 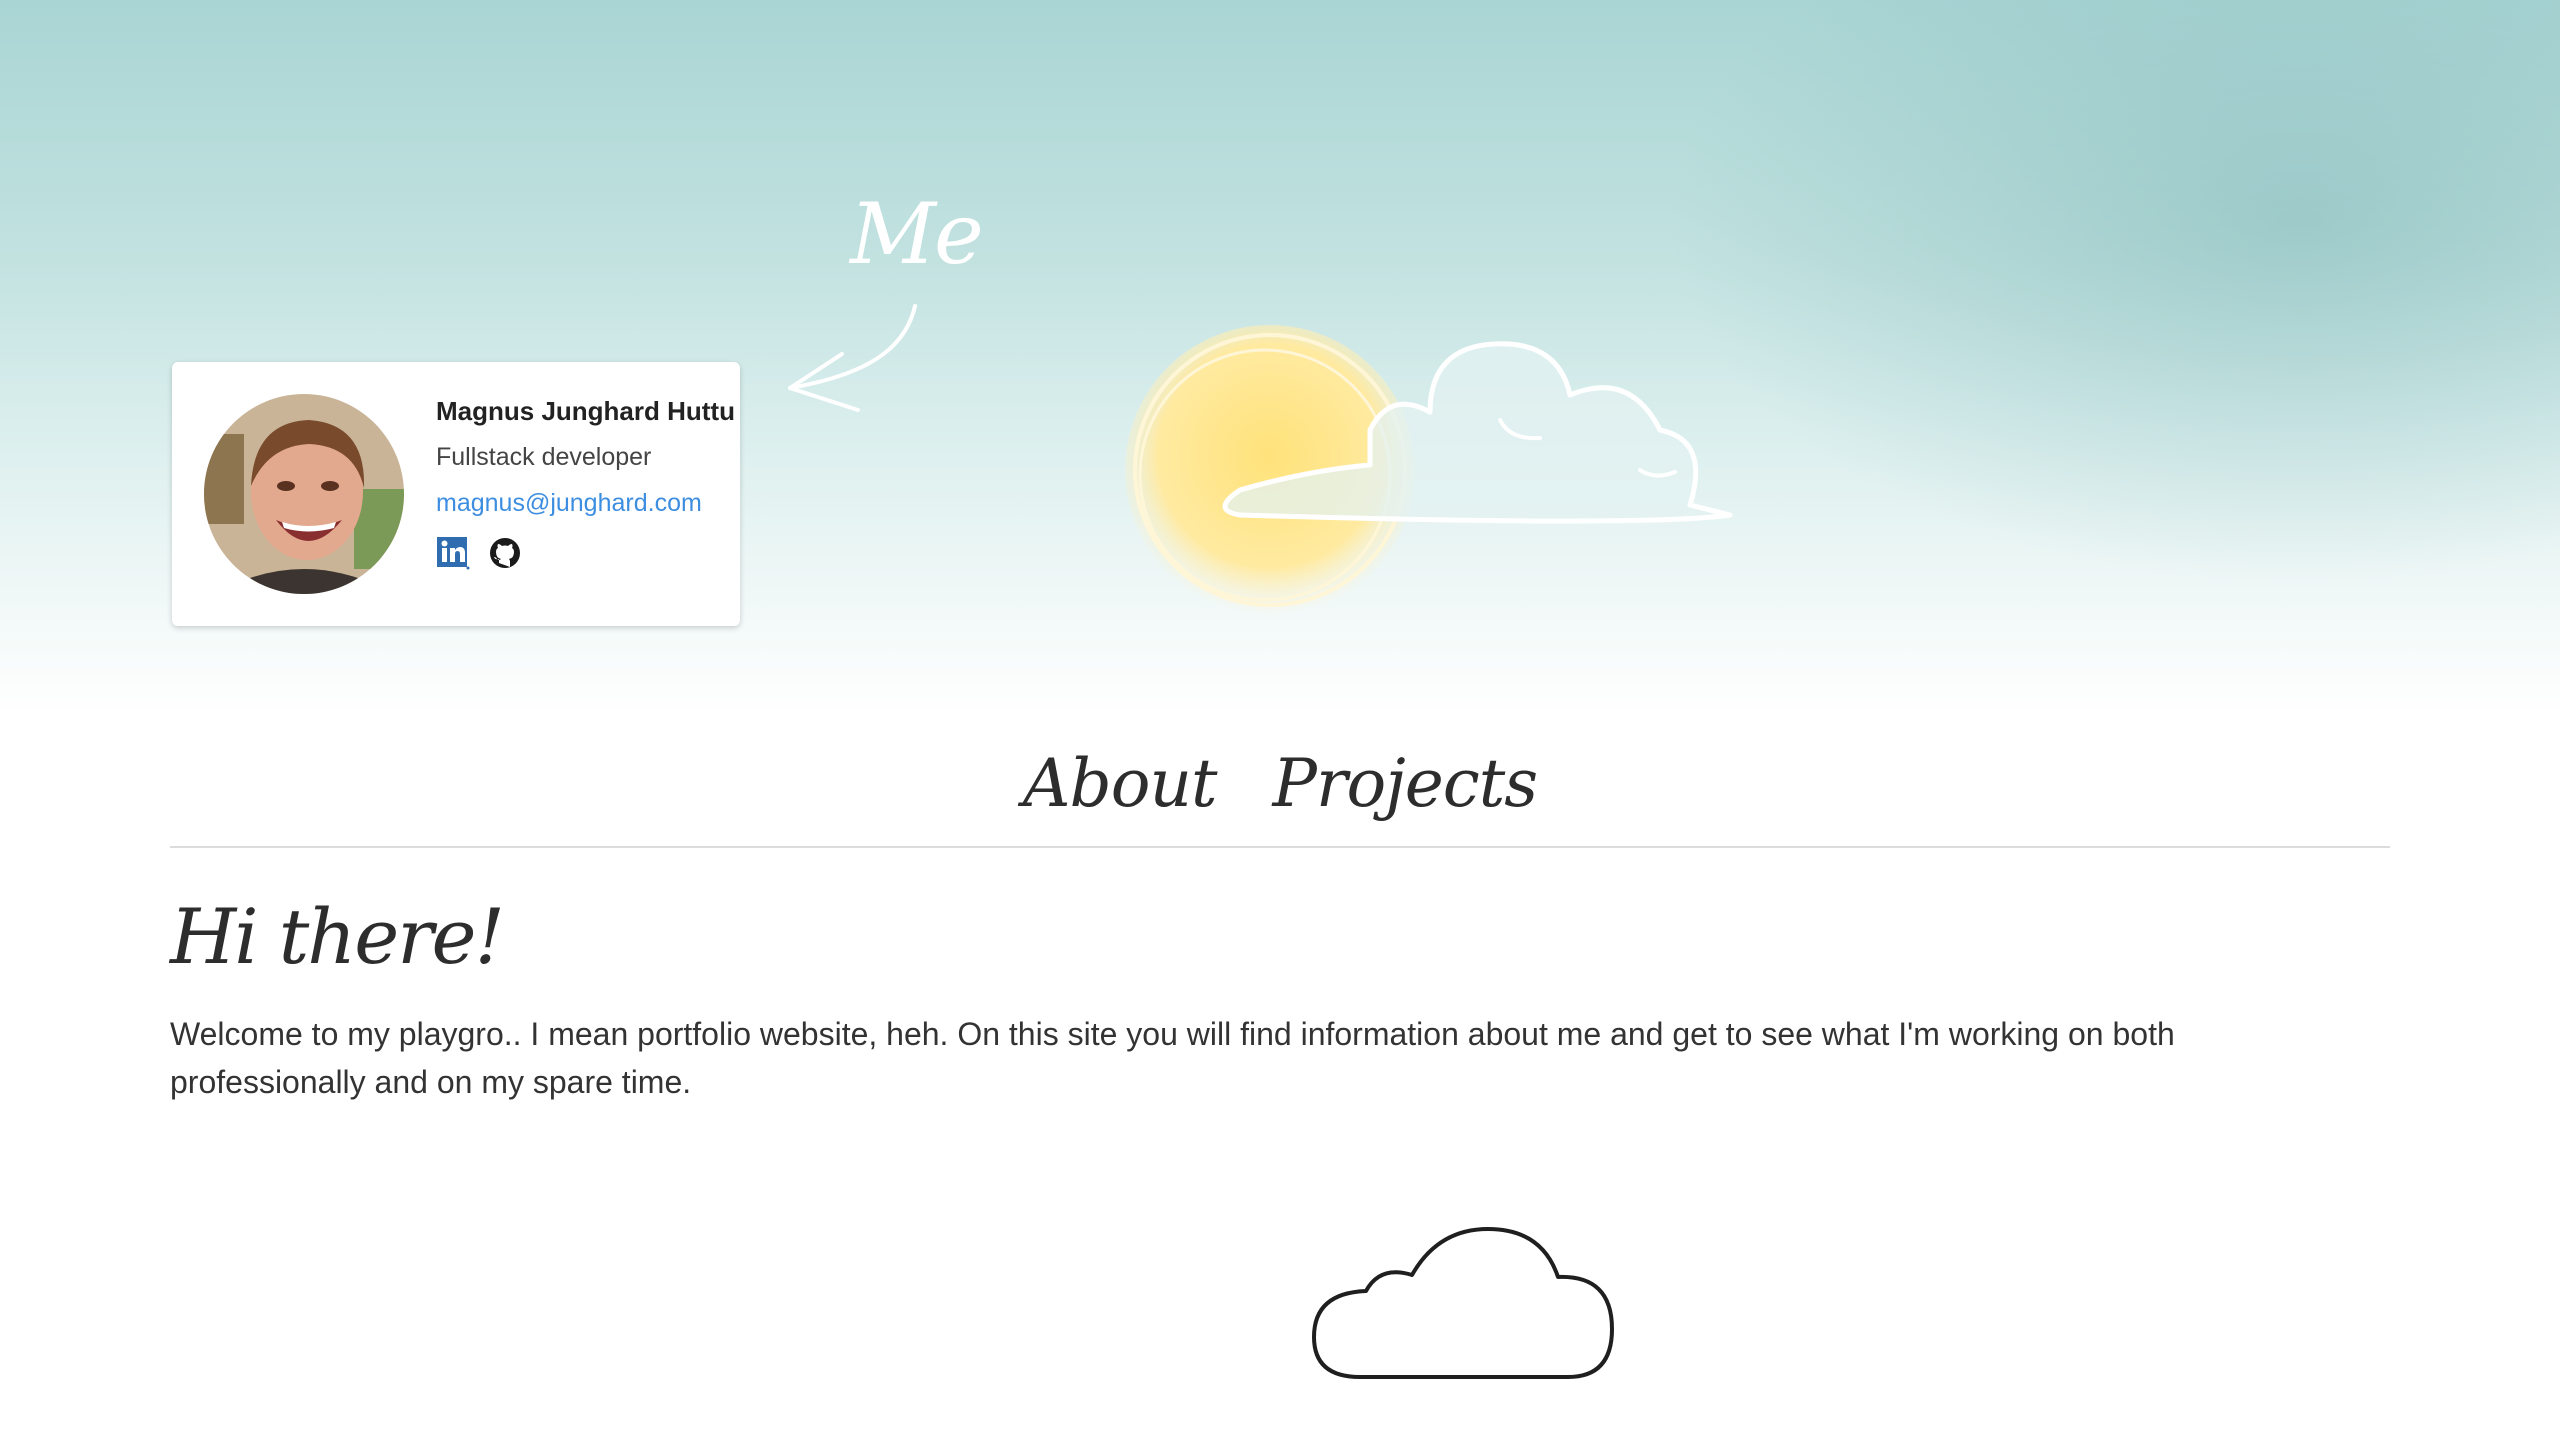 I want to click on linkedin-link, so click(x=453, y=553).